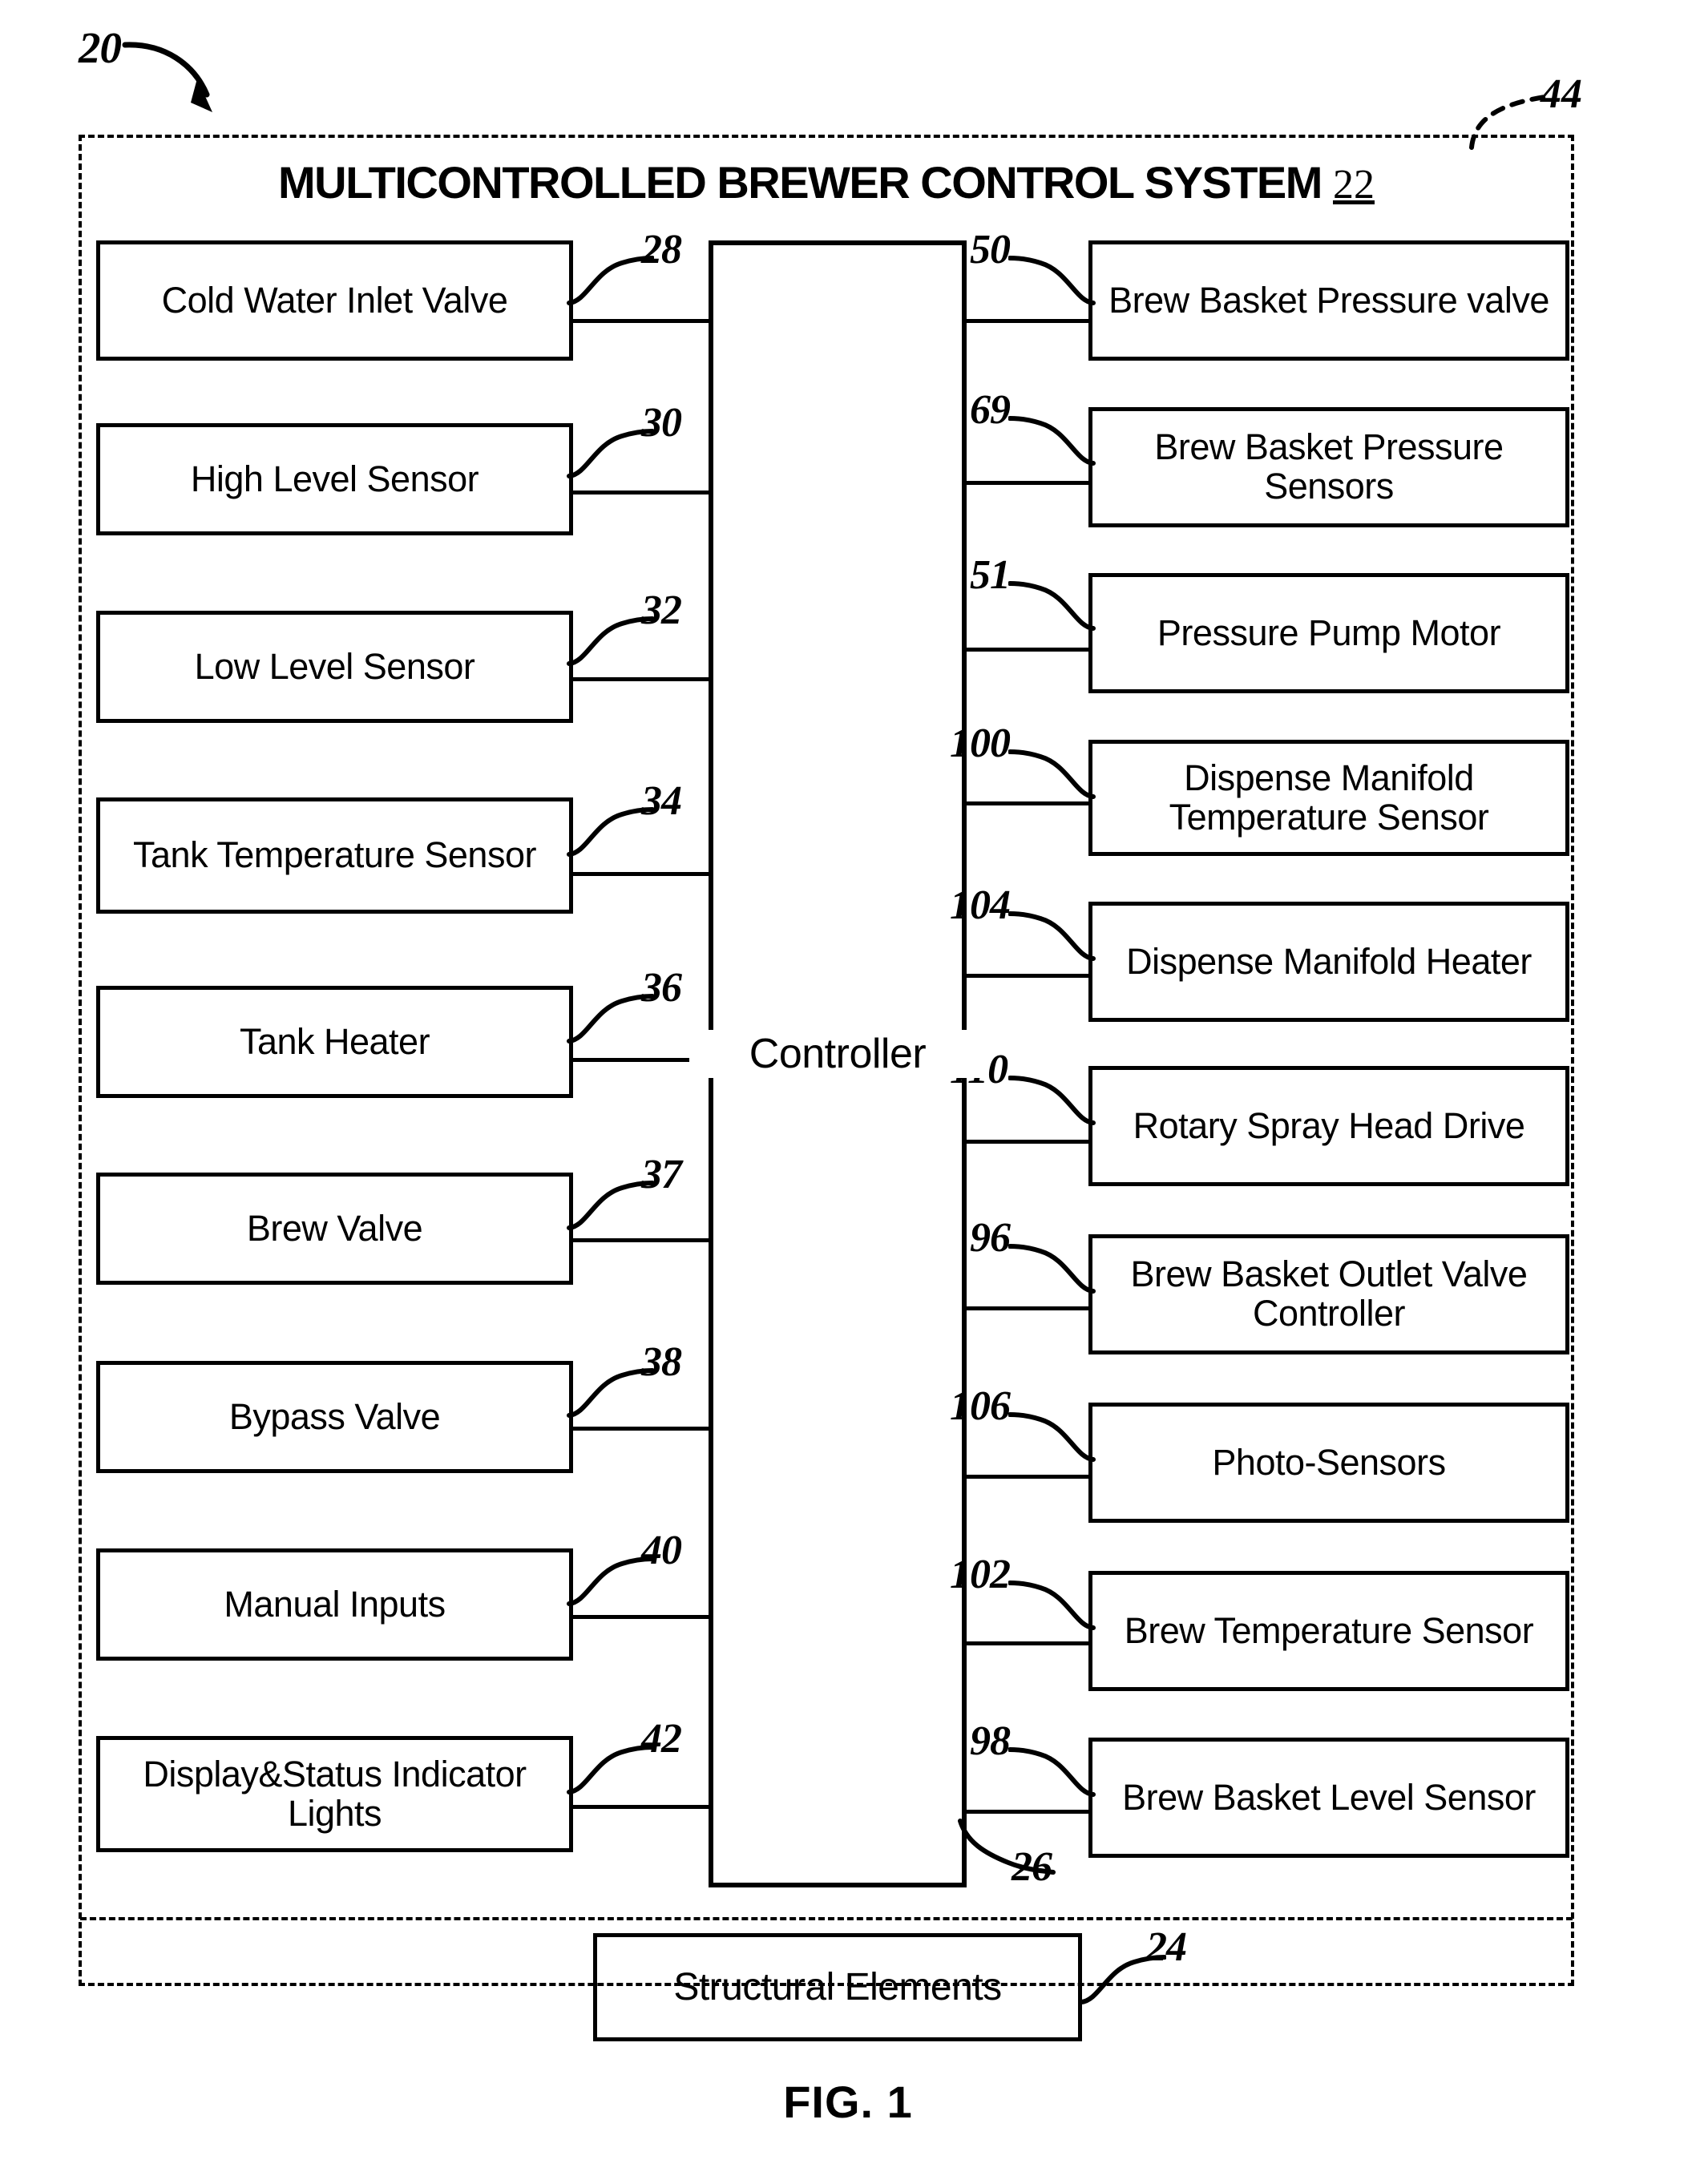 This screenshot has width=1696, height=2184. I want to click on block-label: Tank Temperature Sensor, so click(334, 855).